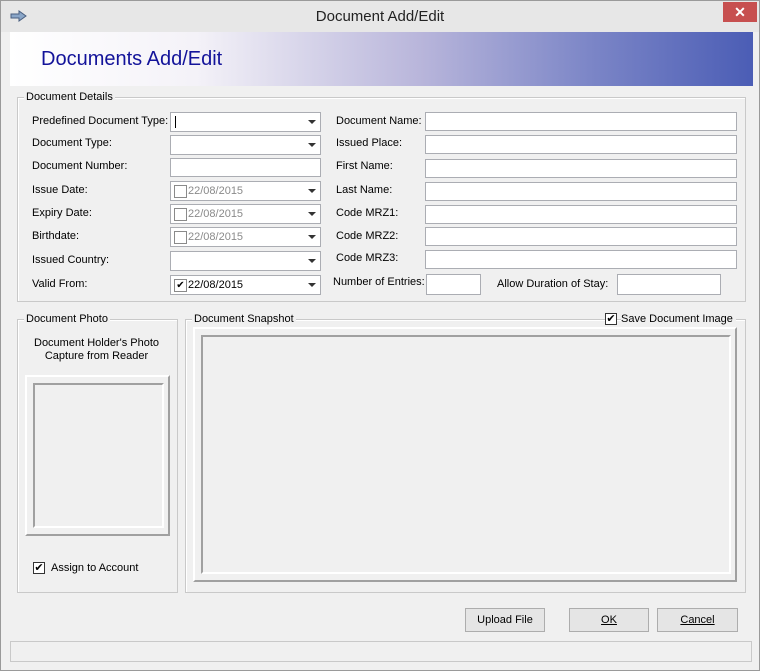  Describe the element at coordinates (72, 143) in the screenshot. I see `doc-type-label: Document Type:` at that location.